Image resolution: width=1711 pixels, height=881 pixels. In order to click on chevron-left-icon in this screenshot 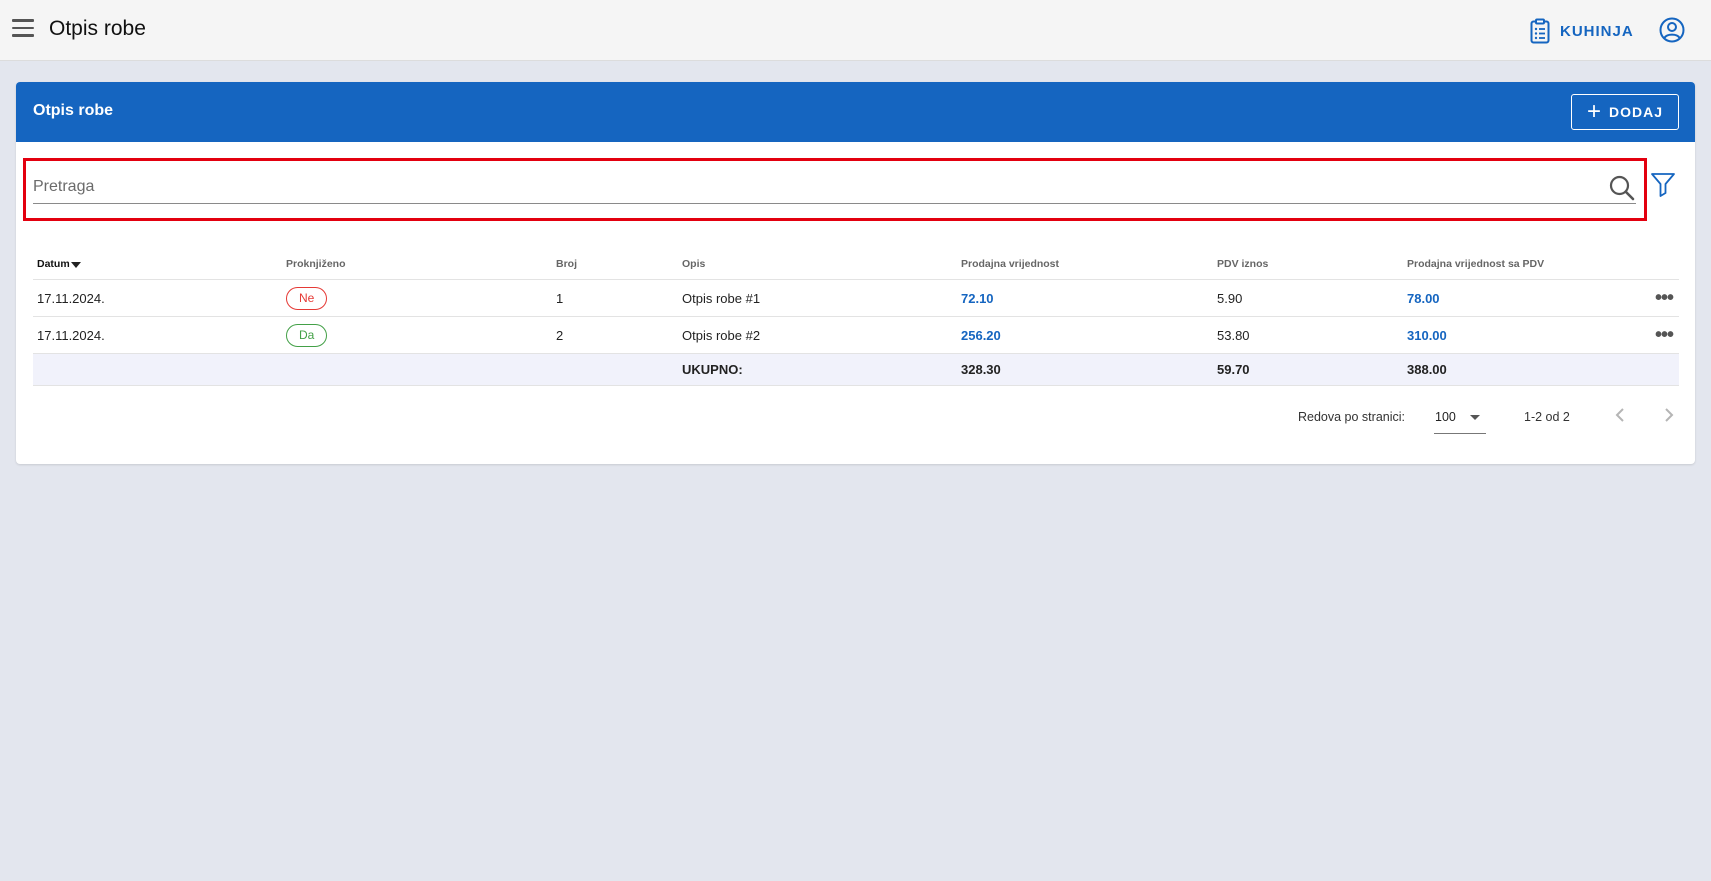, I will do `click(1620, 415)`.